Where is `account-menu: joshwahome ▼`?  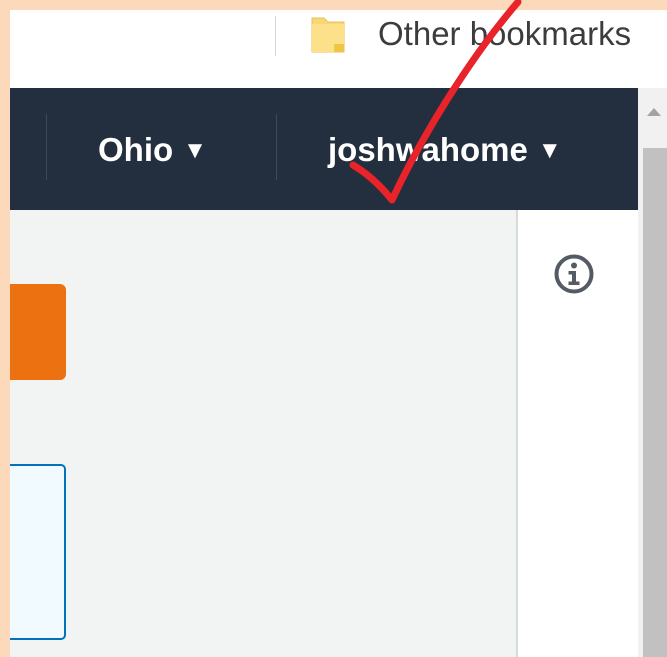
account-menu: joshwahome ▼ is located at coordinates (445, 150).